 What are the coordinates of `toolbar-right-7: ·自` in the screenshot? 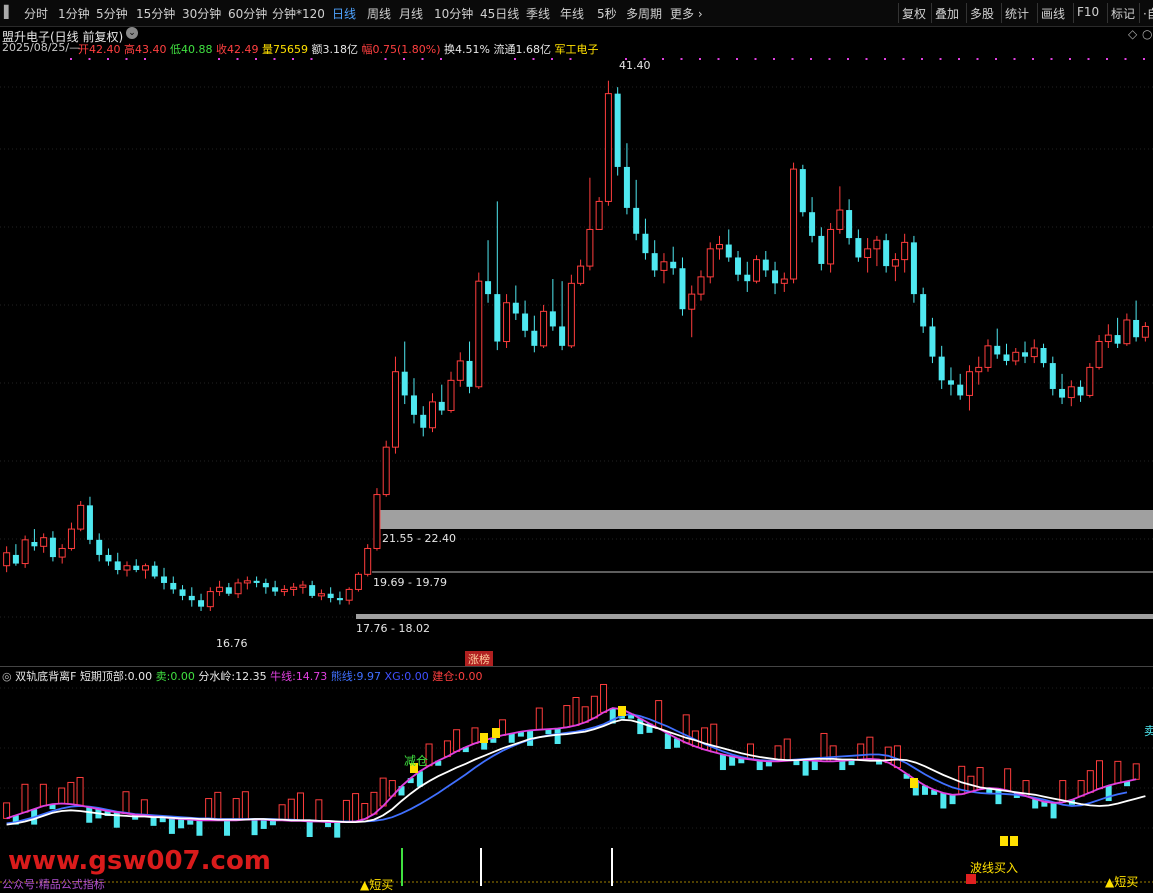 It's located at (1148, 13).